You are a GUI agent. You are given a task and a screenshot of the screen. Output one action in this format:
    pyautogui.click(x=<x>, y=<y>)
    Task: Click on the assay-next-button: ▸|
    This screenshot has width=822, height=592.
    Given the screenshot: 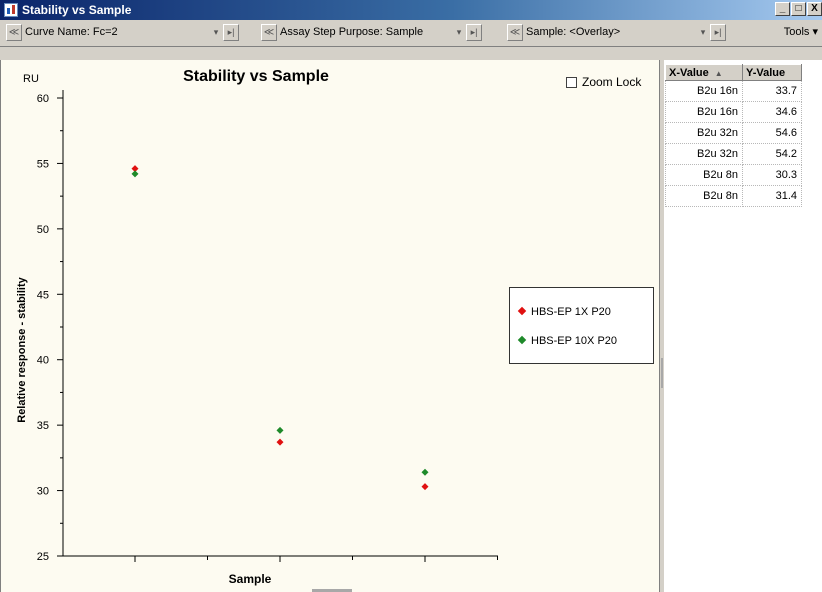 What is the action you would take?
    pyautogui.click(x=474, y=32)
    